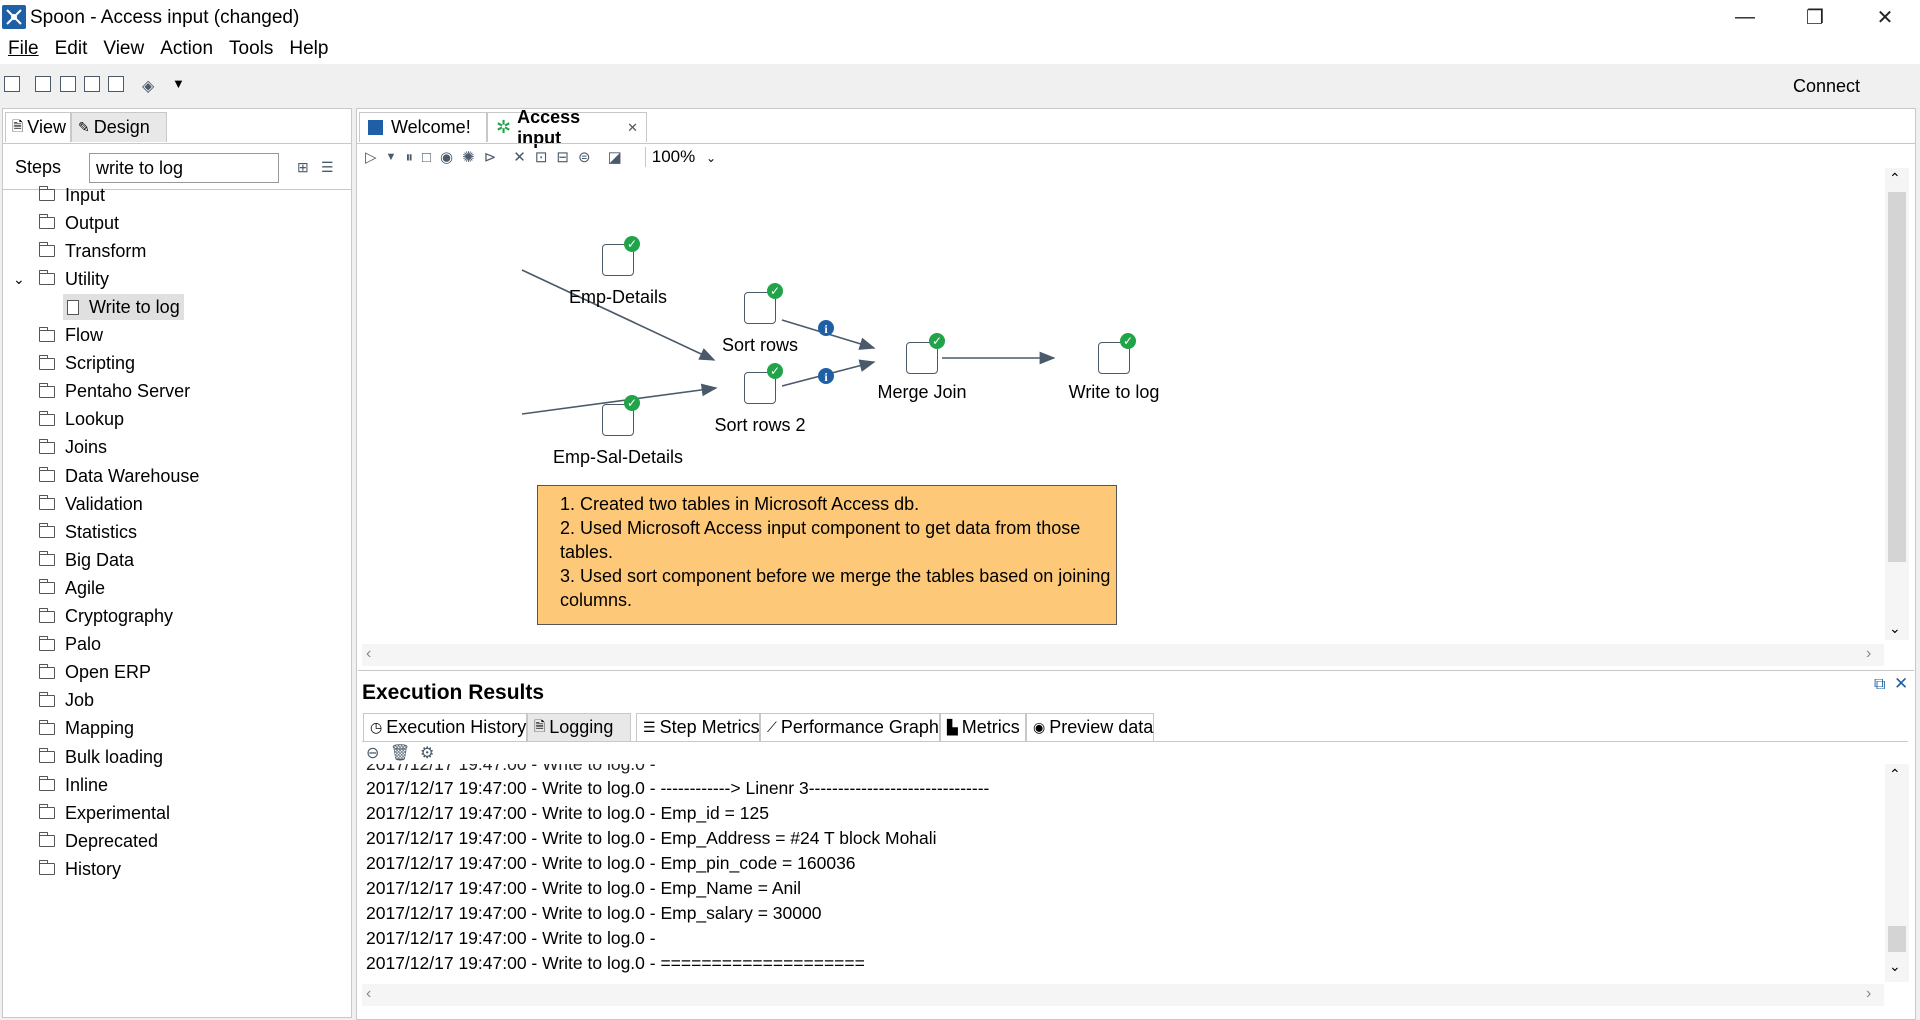  I want to click on minimize-button: —, so click(1745, 17).